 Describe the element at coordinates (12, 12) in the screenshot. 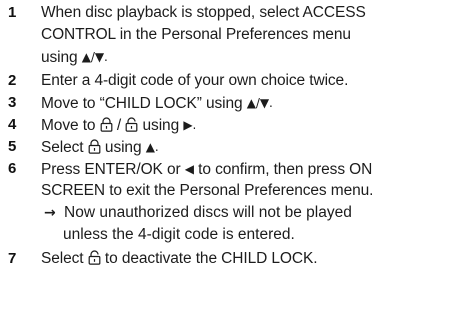

I see `step-number: 1` at that location.